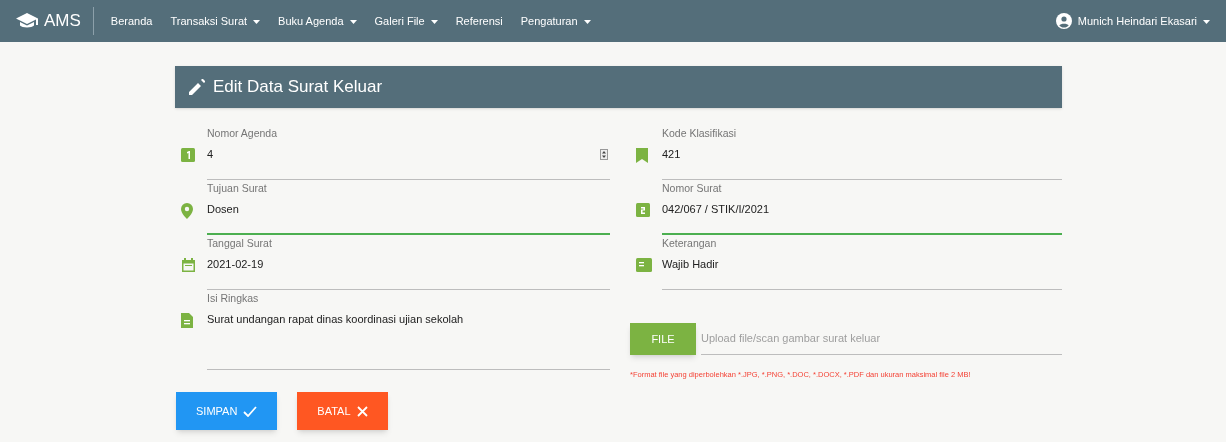 The width and height of the screenshot is (1226, 442). I want to click on save-button: SIMPAN, so click(227, 411).